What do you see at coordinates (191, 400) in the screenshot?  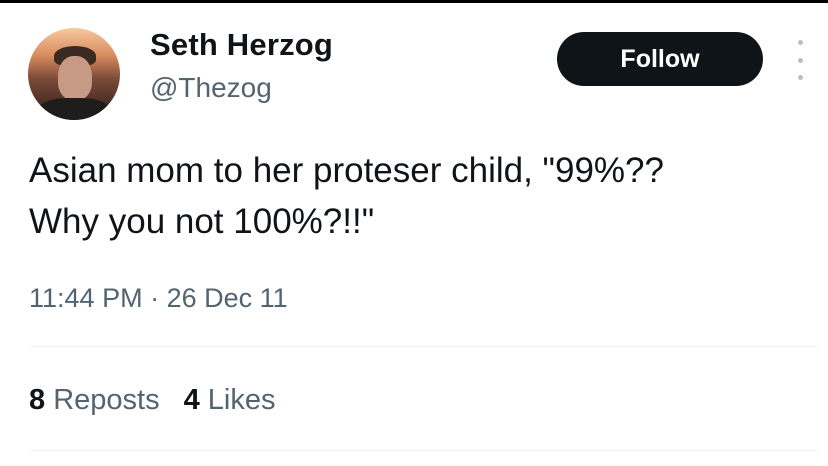 I see `likes-count: 4` at bounding box center [191, 400].